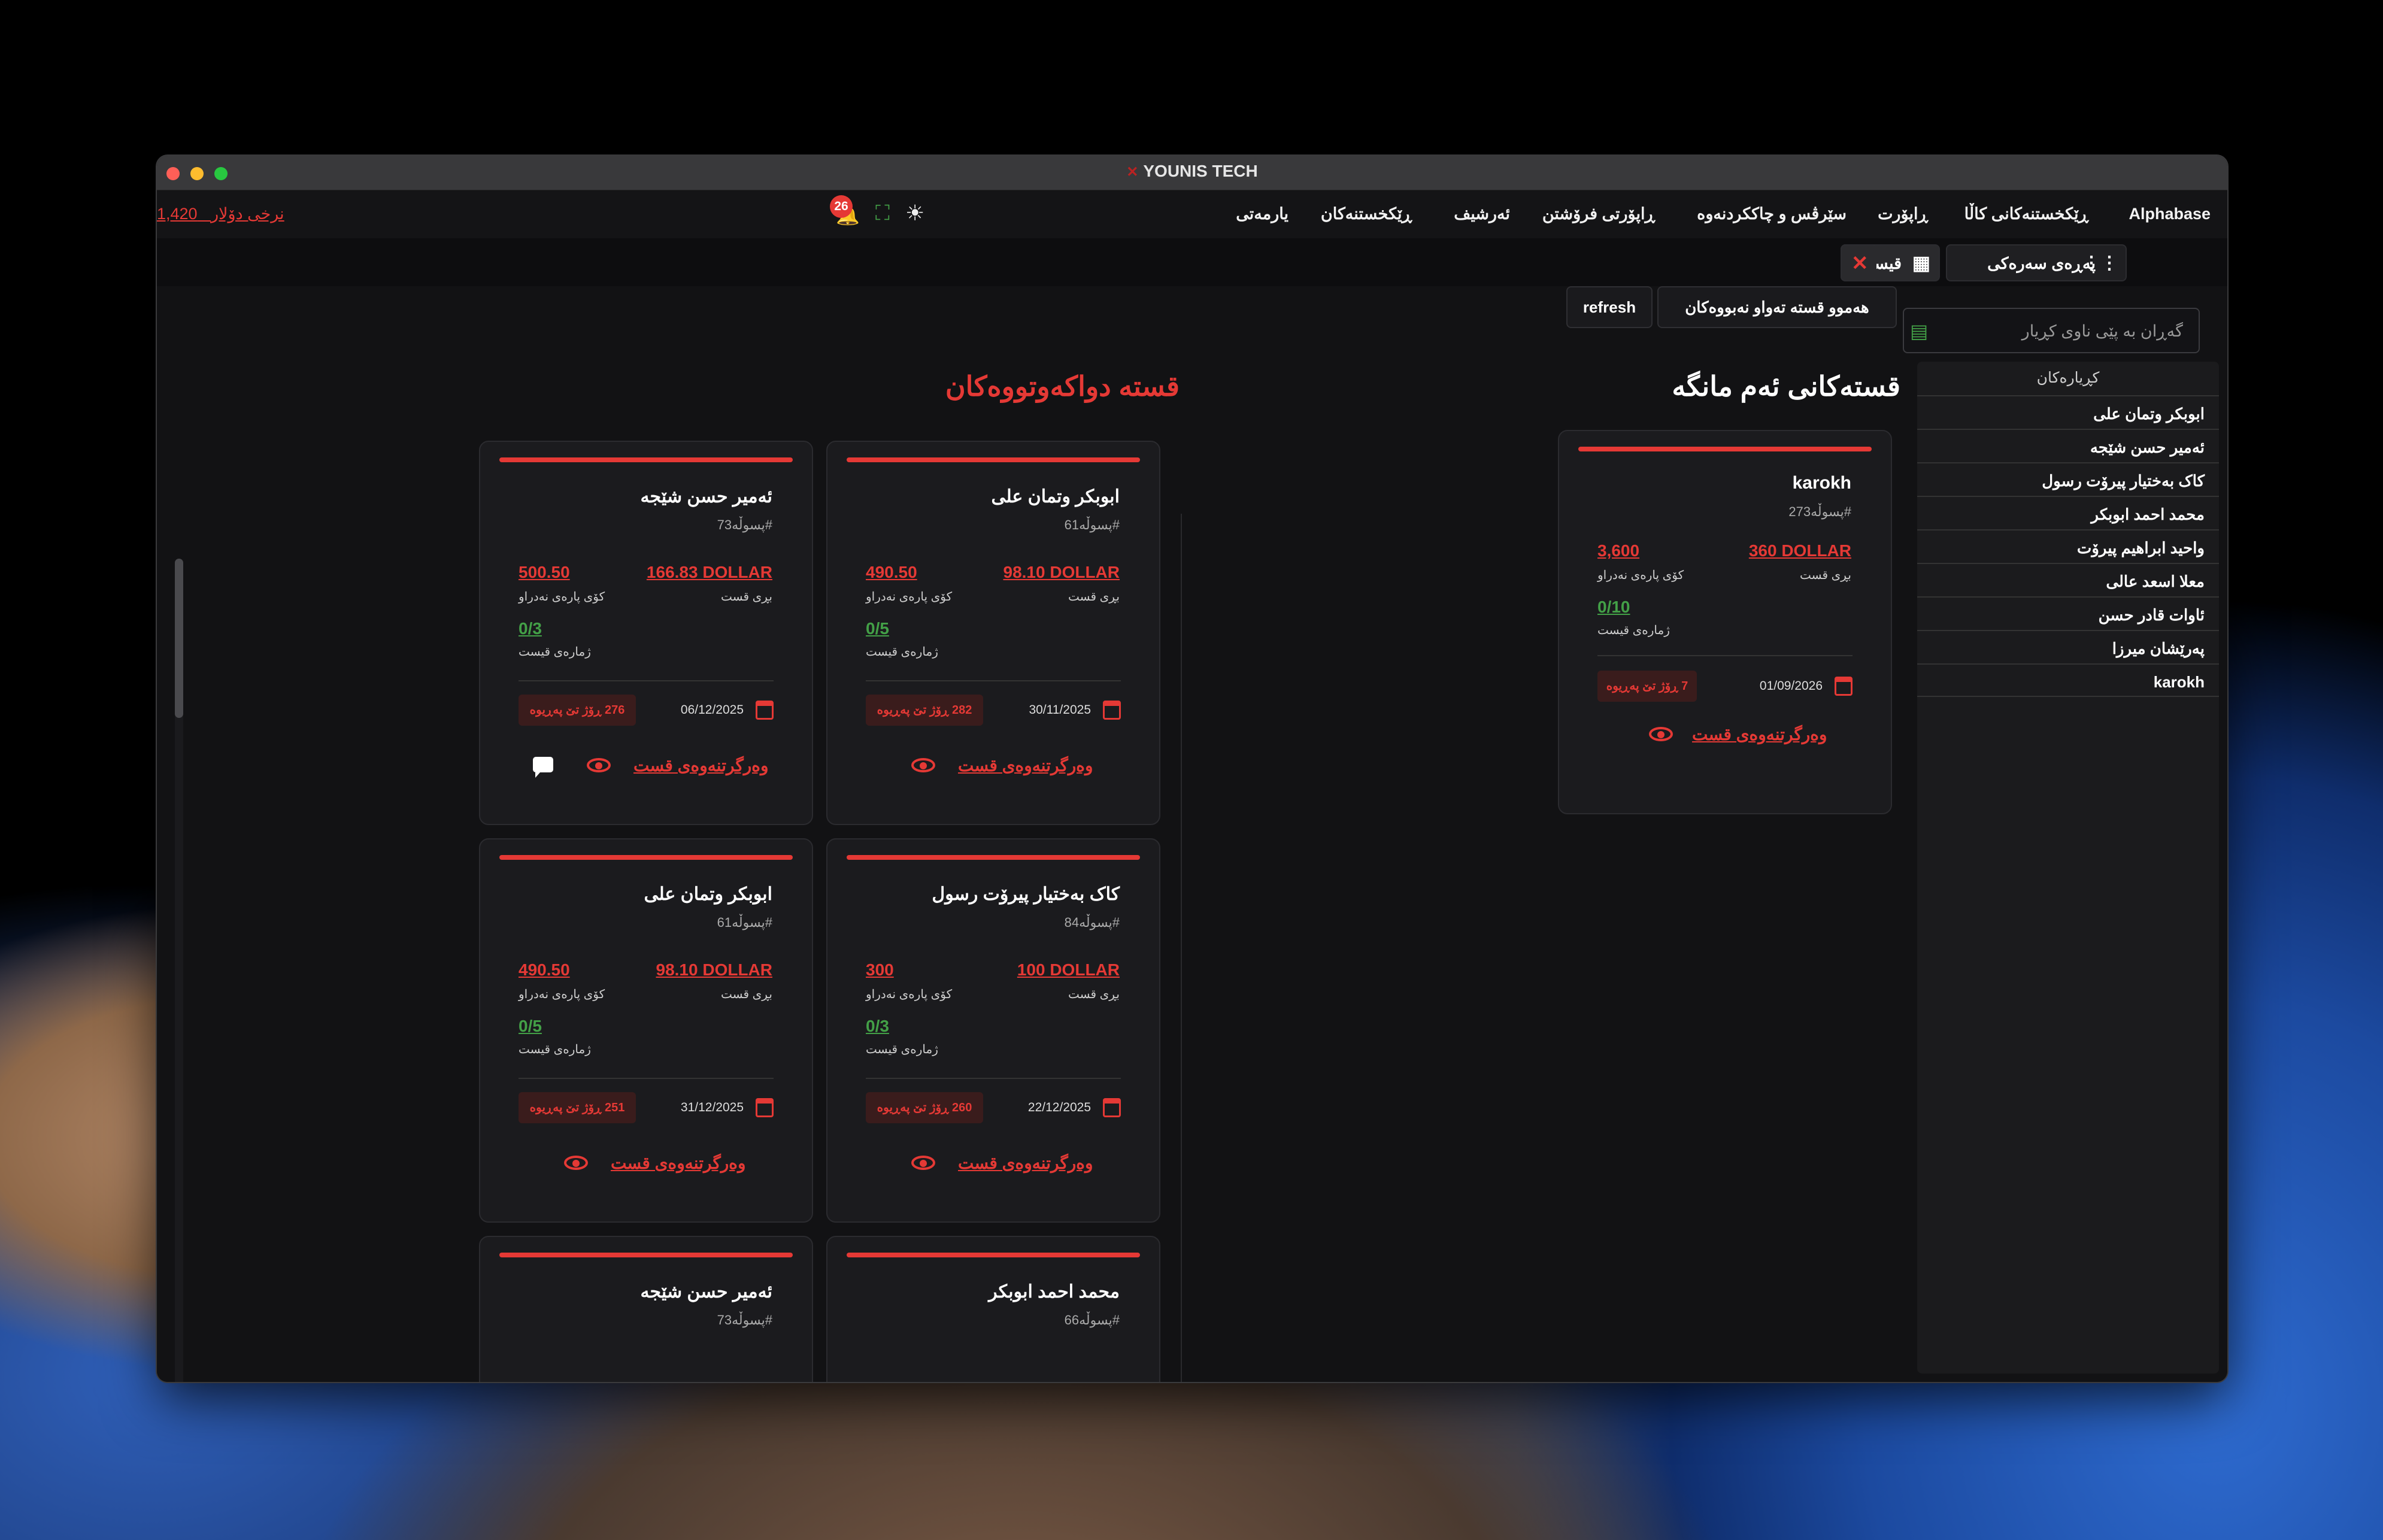  Describe the element at coordinates (1262, 214) in the screenshot. I see `menu-item-help: یارمەتی` at that location.